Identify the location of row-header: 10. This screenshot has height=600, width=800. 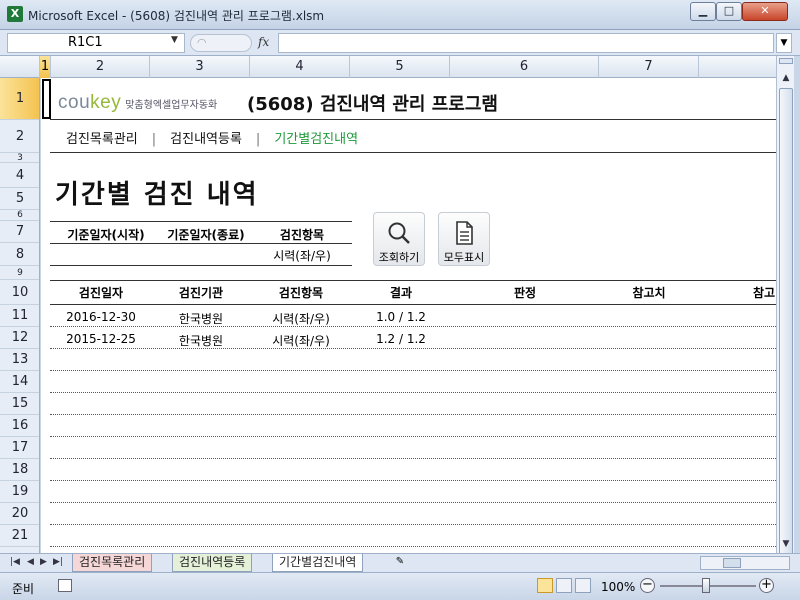
(19, 292).